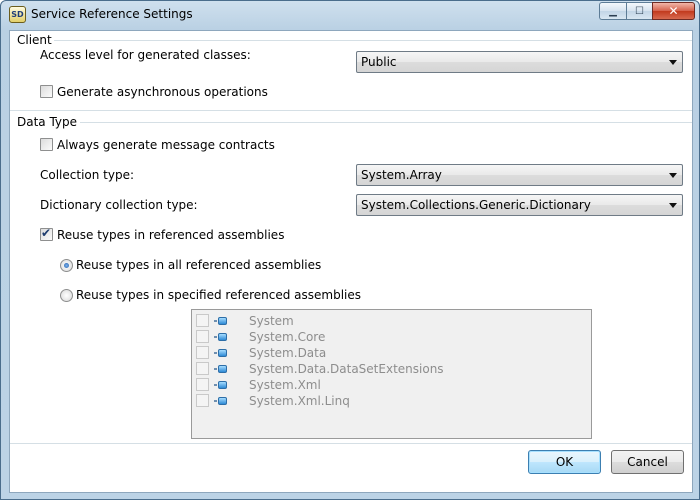 The width and height of the screenshot is (700, 500). I want to click on assembly-name: System.Core, so click(287, 337).